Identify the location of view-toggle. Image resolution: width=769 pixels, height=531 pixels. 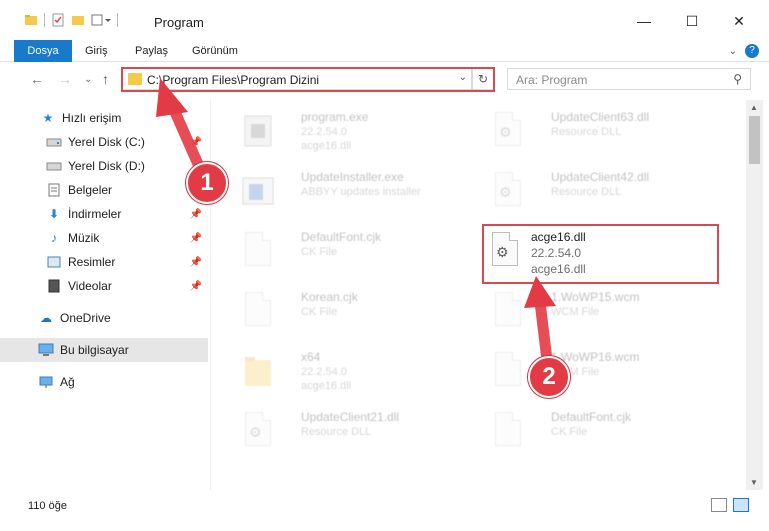
(730, 505).